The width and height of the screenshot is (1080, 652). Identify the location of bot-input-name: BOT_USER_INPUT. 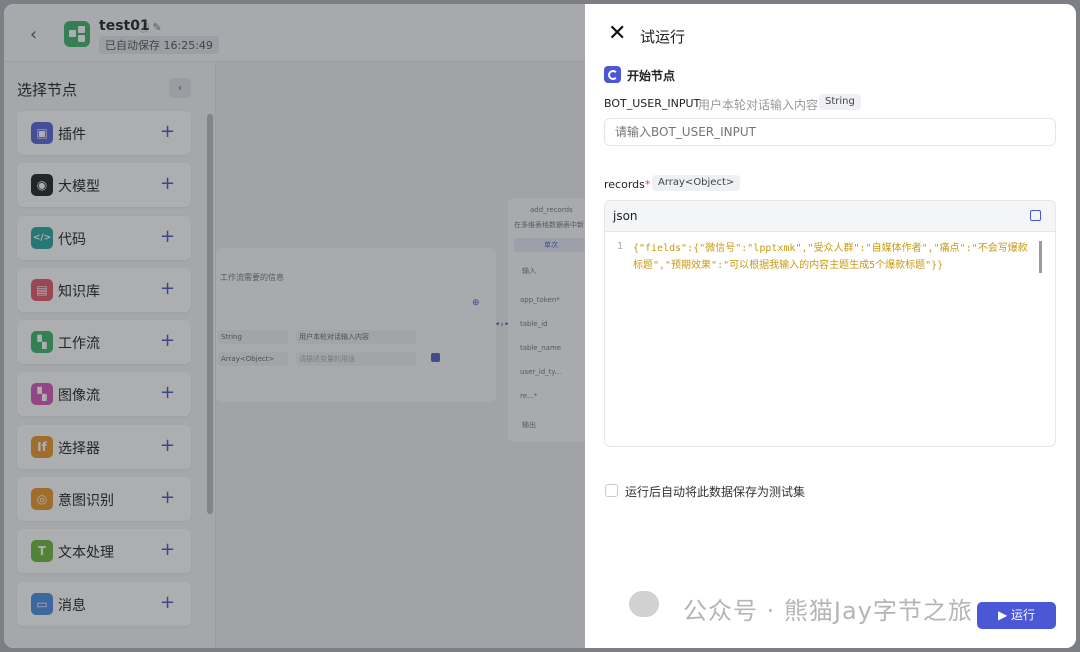
(652, 103).